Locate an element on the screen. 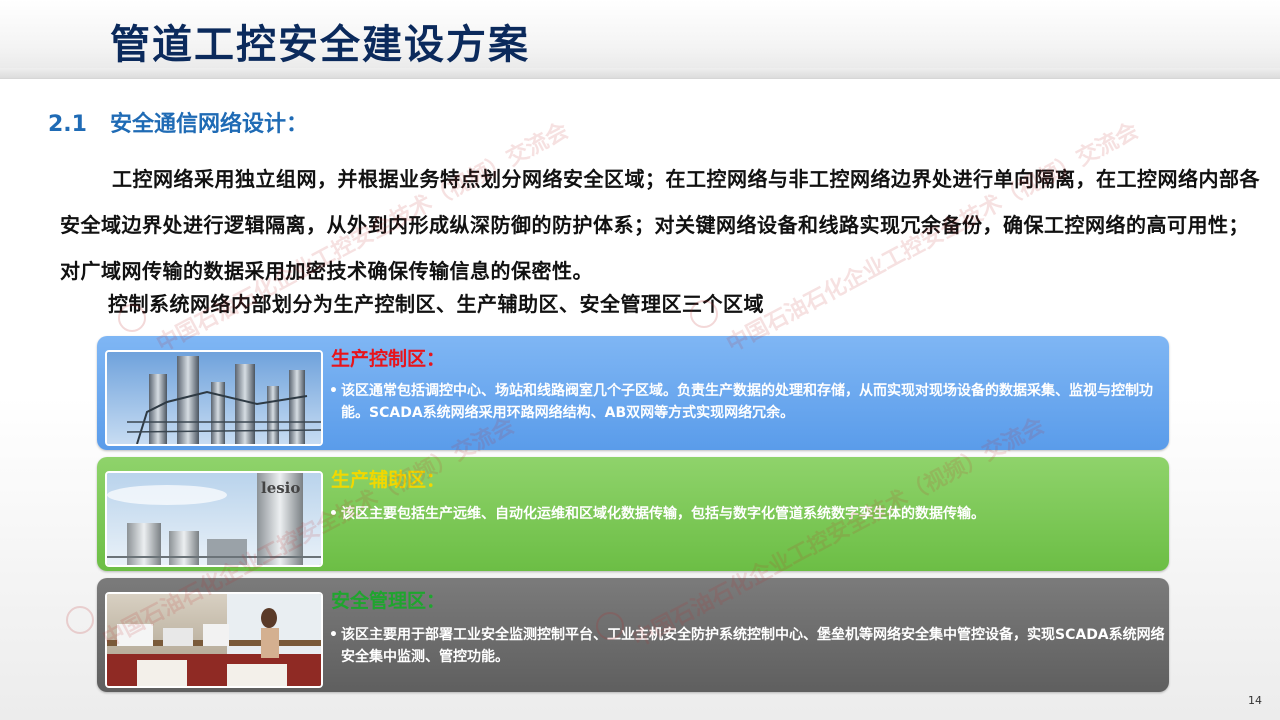  refinery-towers-photo is located at coordinates (214, 398).